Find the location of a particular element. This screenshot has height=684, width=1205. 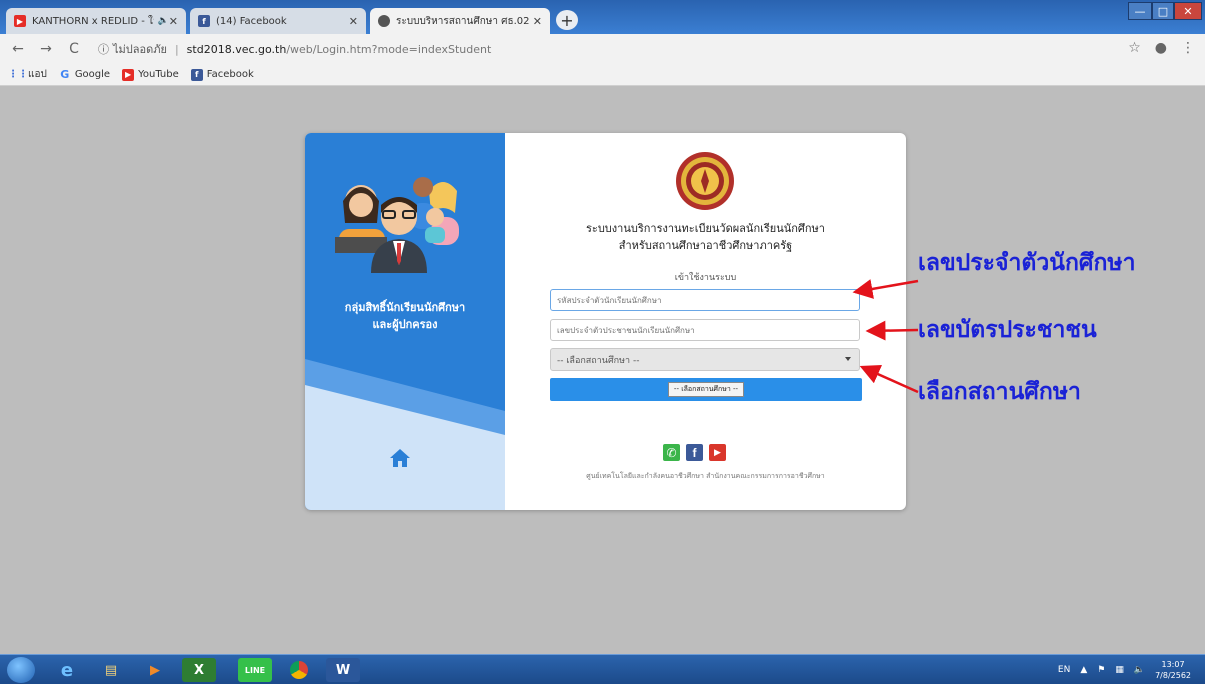

phone-icon: ✆ is located at coordinates (671, 452).